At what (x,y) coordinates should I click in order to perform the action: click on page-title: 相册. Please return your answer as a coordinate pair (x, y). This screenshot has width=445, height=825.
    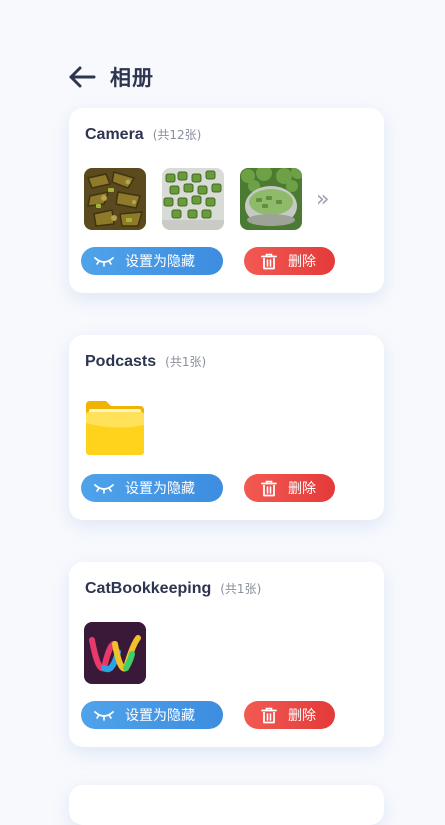
    Looking at the image, I should click on (132, 78).